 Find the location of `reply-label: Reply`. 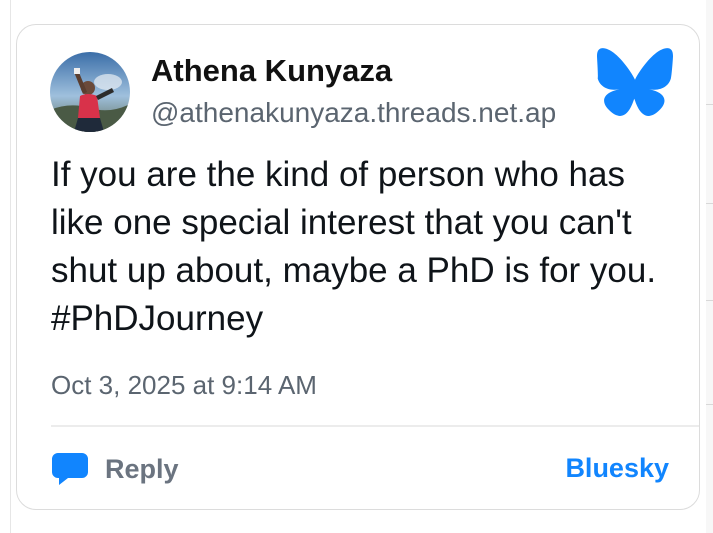

reply-label: Reply is located at coordinates (142, 468).